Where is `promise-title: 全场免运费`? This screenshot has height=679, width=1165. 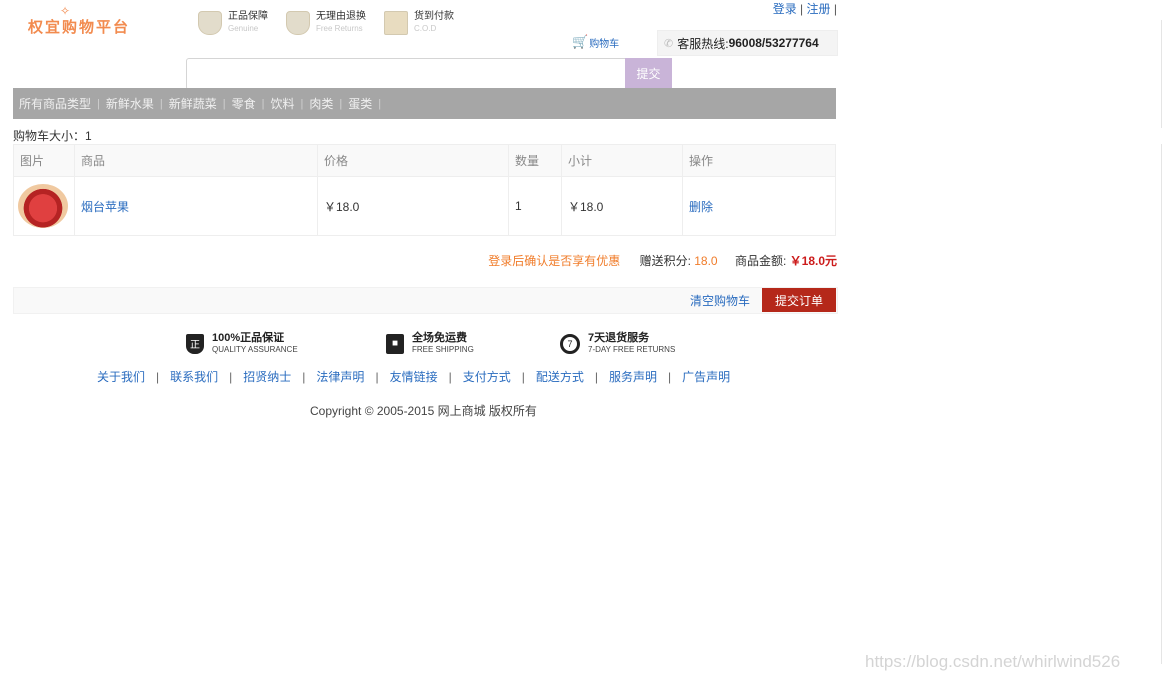 promise-title: 全场免运费 is located at coordinates (439, 338).